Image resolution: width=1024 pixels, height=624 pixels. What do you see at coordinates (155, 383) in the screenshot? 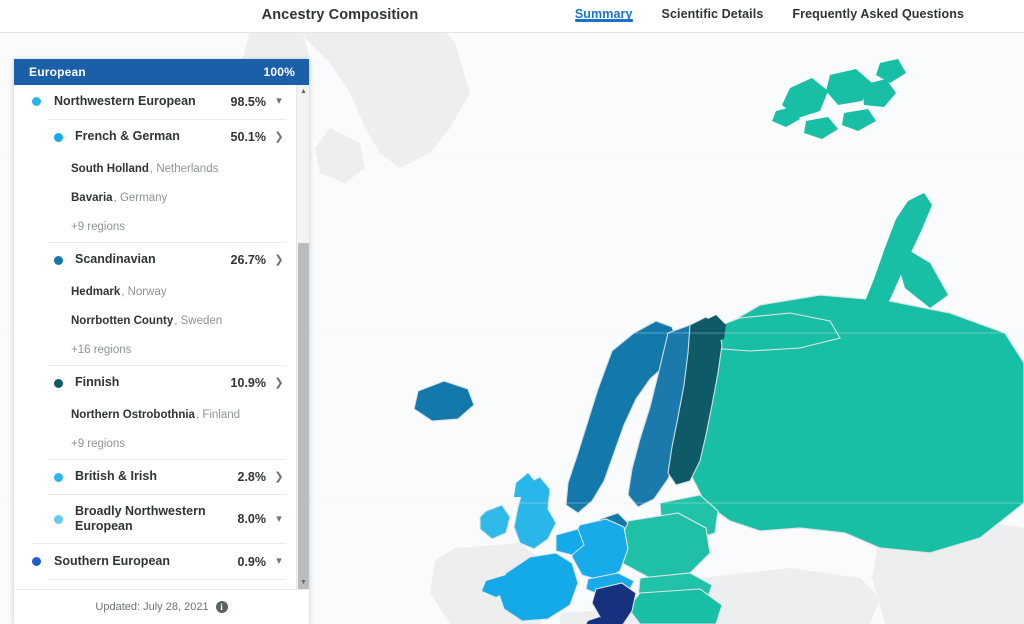
I see `list-item-finnish: Finnish 10.9% ❯` at bounding box center [155, 383].